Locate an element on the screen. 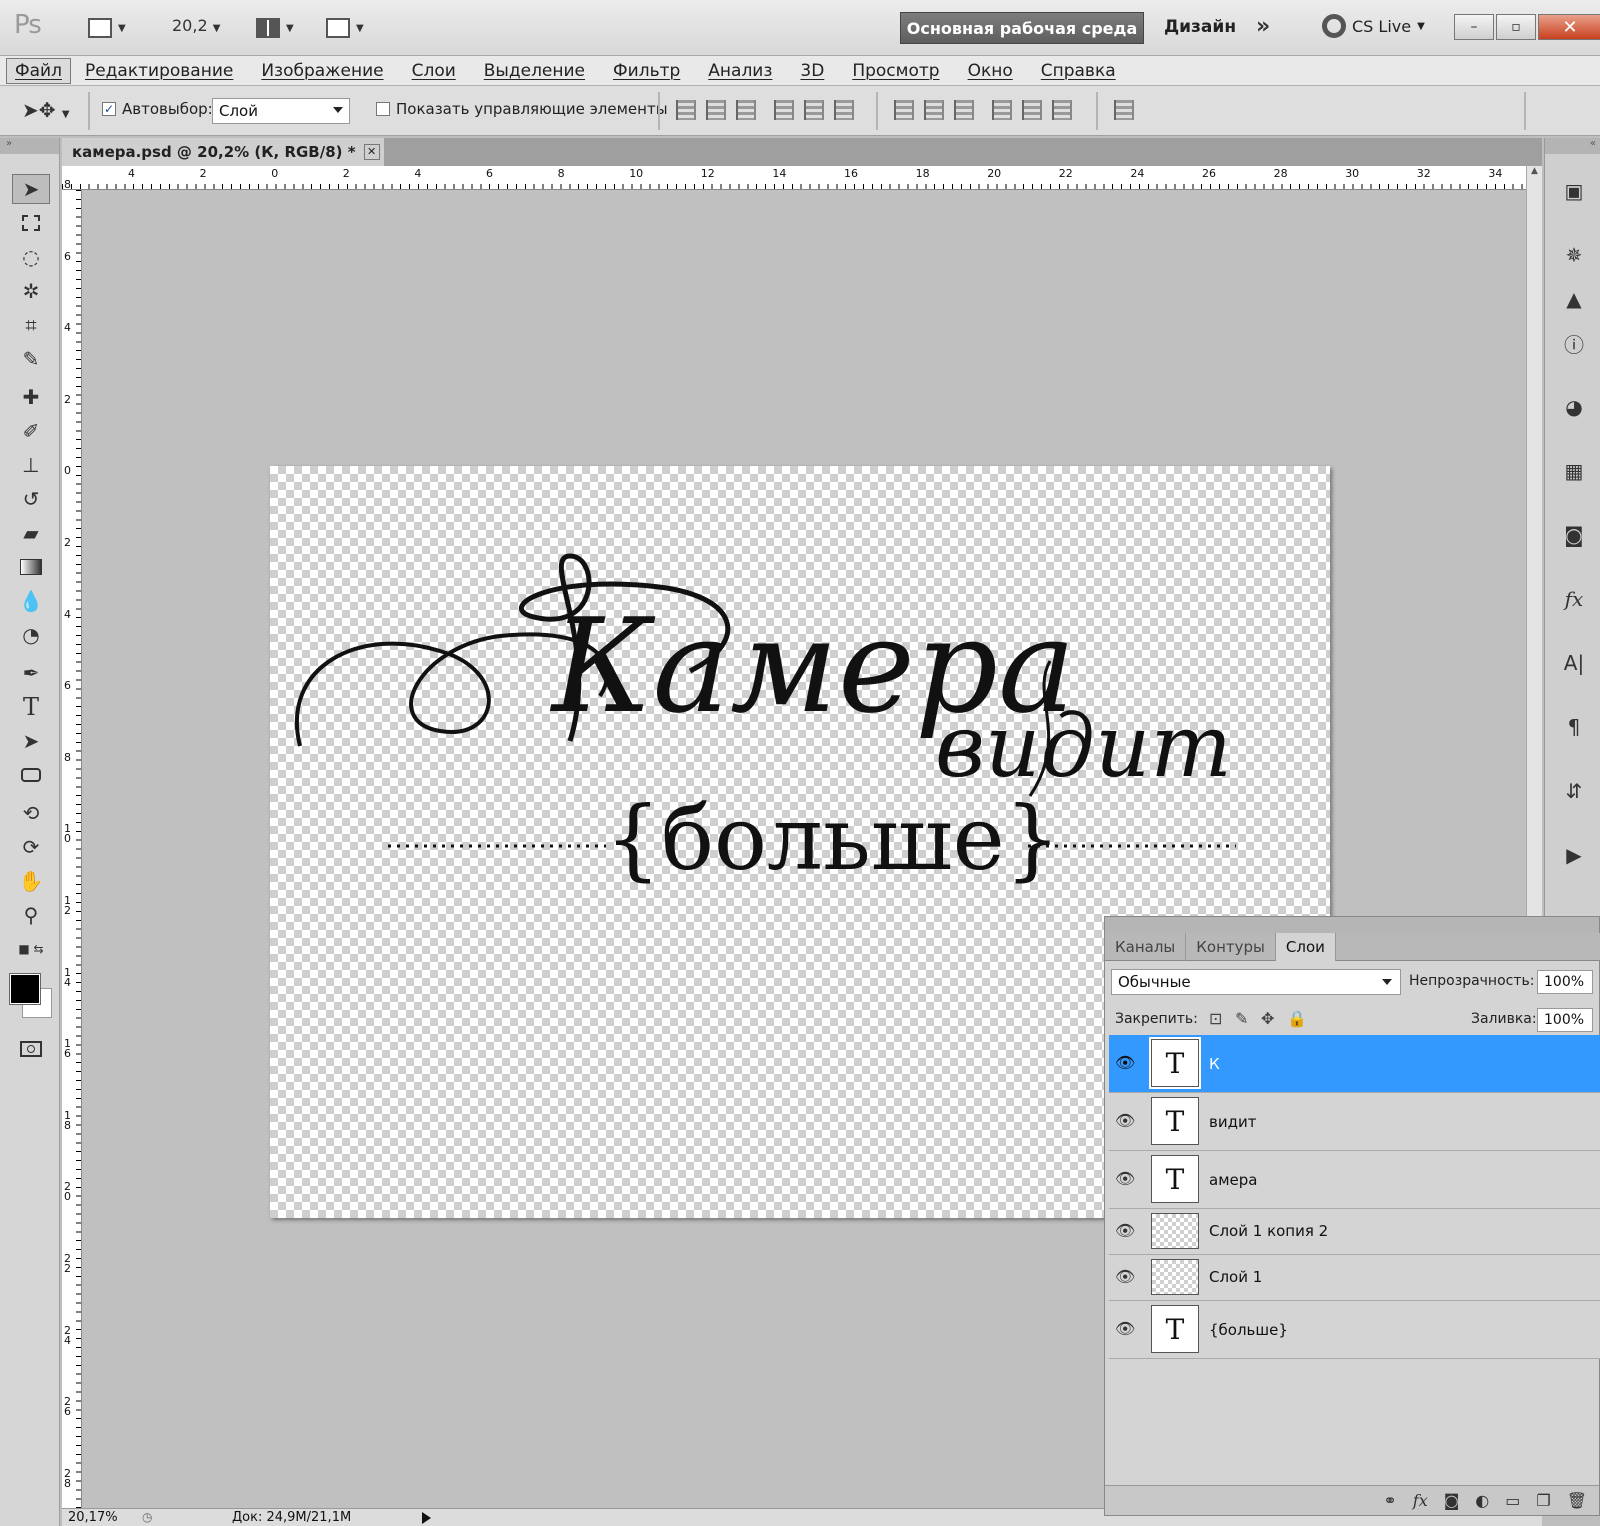 This screenshot has height=1526, width=1600. auto-select-checkbox: ✓ is located at coordinates (109, 109).